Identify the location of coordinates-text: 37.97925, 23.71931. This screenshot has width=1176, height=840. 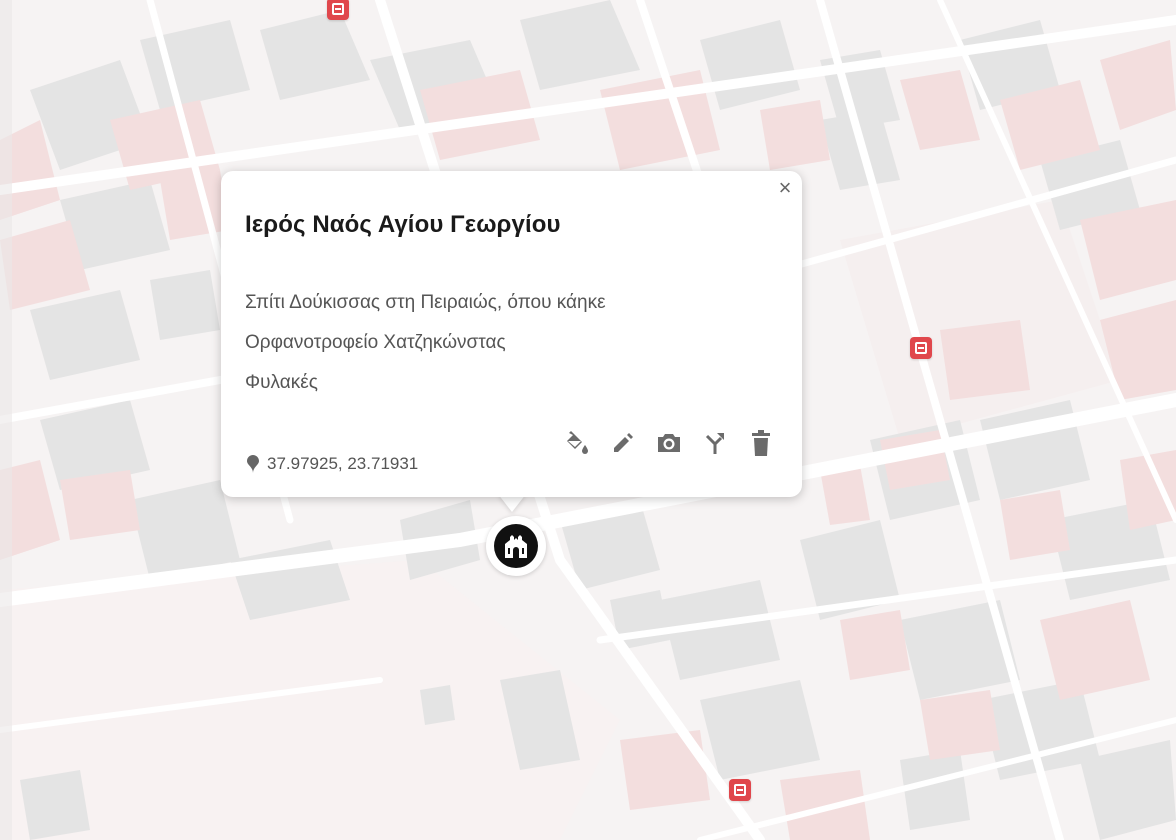
(343, 463).